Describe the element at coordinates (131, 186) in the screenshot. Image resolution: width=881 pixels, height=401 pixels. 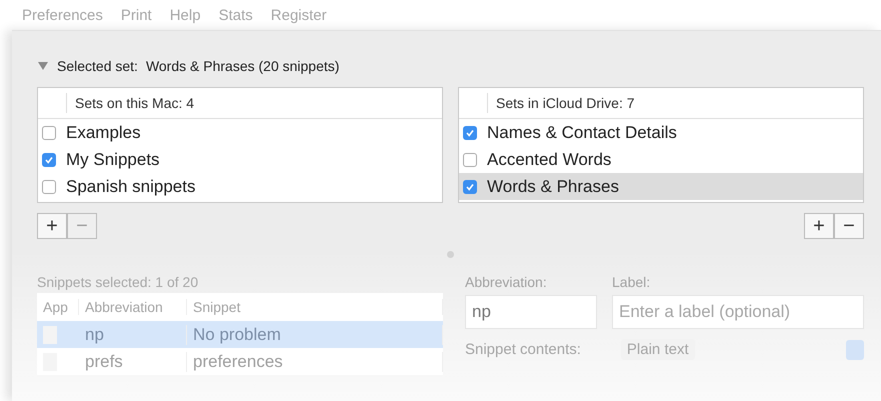
I see `set-name: Spanish snippets` at that location.